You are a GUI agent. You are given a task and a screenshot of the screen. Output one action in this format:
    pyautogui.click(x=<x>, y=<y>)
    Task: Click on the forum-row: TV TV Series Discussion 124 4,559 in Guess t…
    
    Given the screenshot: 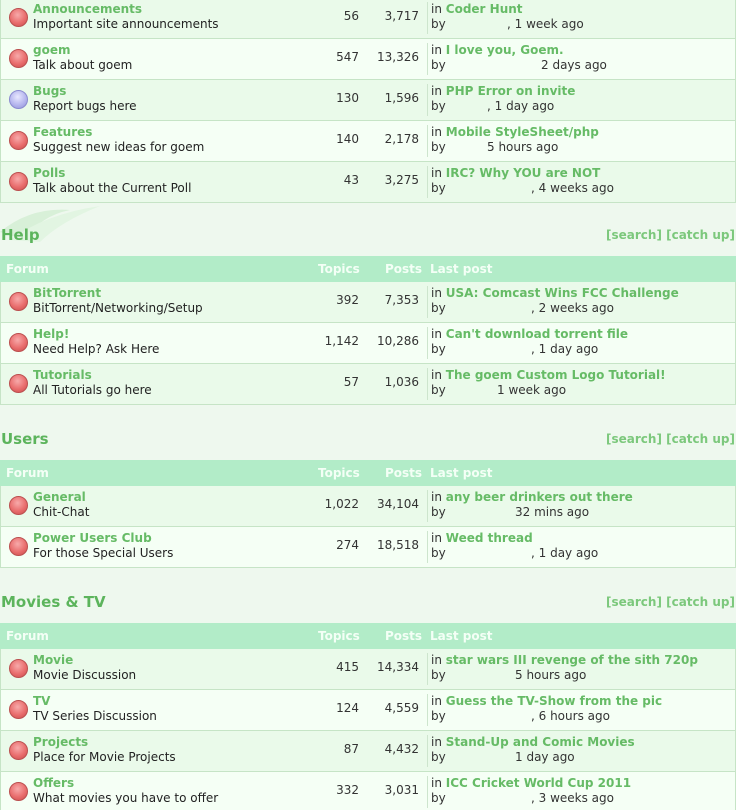 What is the action you would take?
    pyautogui.click(x=368, y=710)
    